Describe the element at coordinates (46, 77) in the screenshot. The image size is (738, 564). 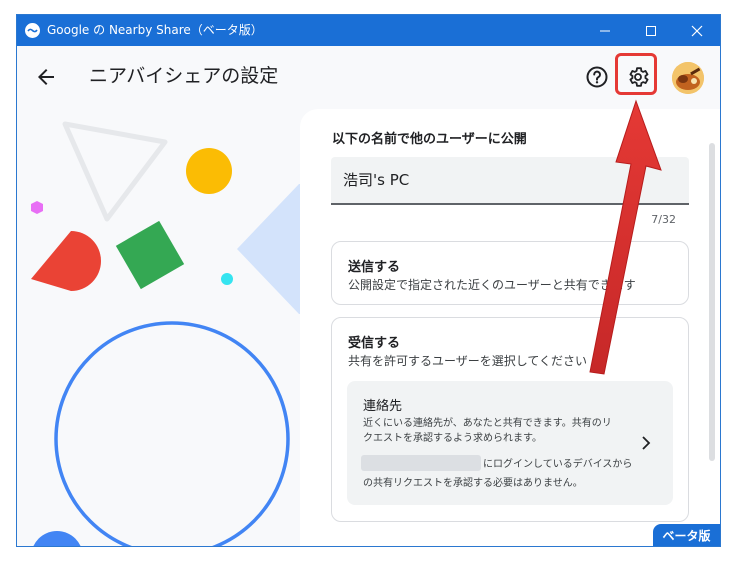
I see `arrow-back-icon` at that location.